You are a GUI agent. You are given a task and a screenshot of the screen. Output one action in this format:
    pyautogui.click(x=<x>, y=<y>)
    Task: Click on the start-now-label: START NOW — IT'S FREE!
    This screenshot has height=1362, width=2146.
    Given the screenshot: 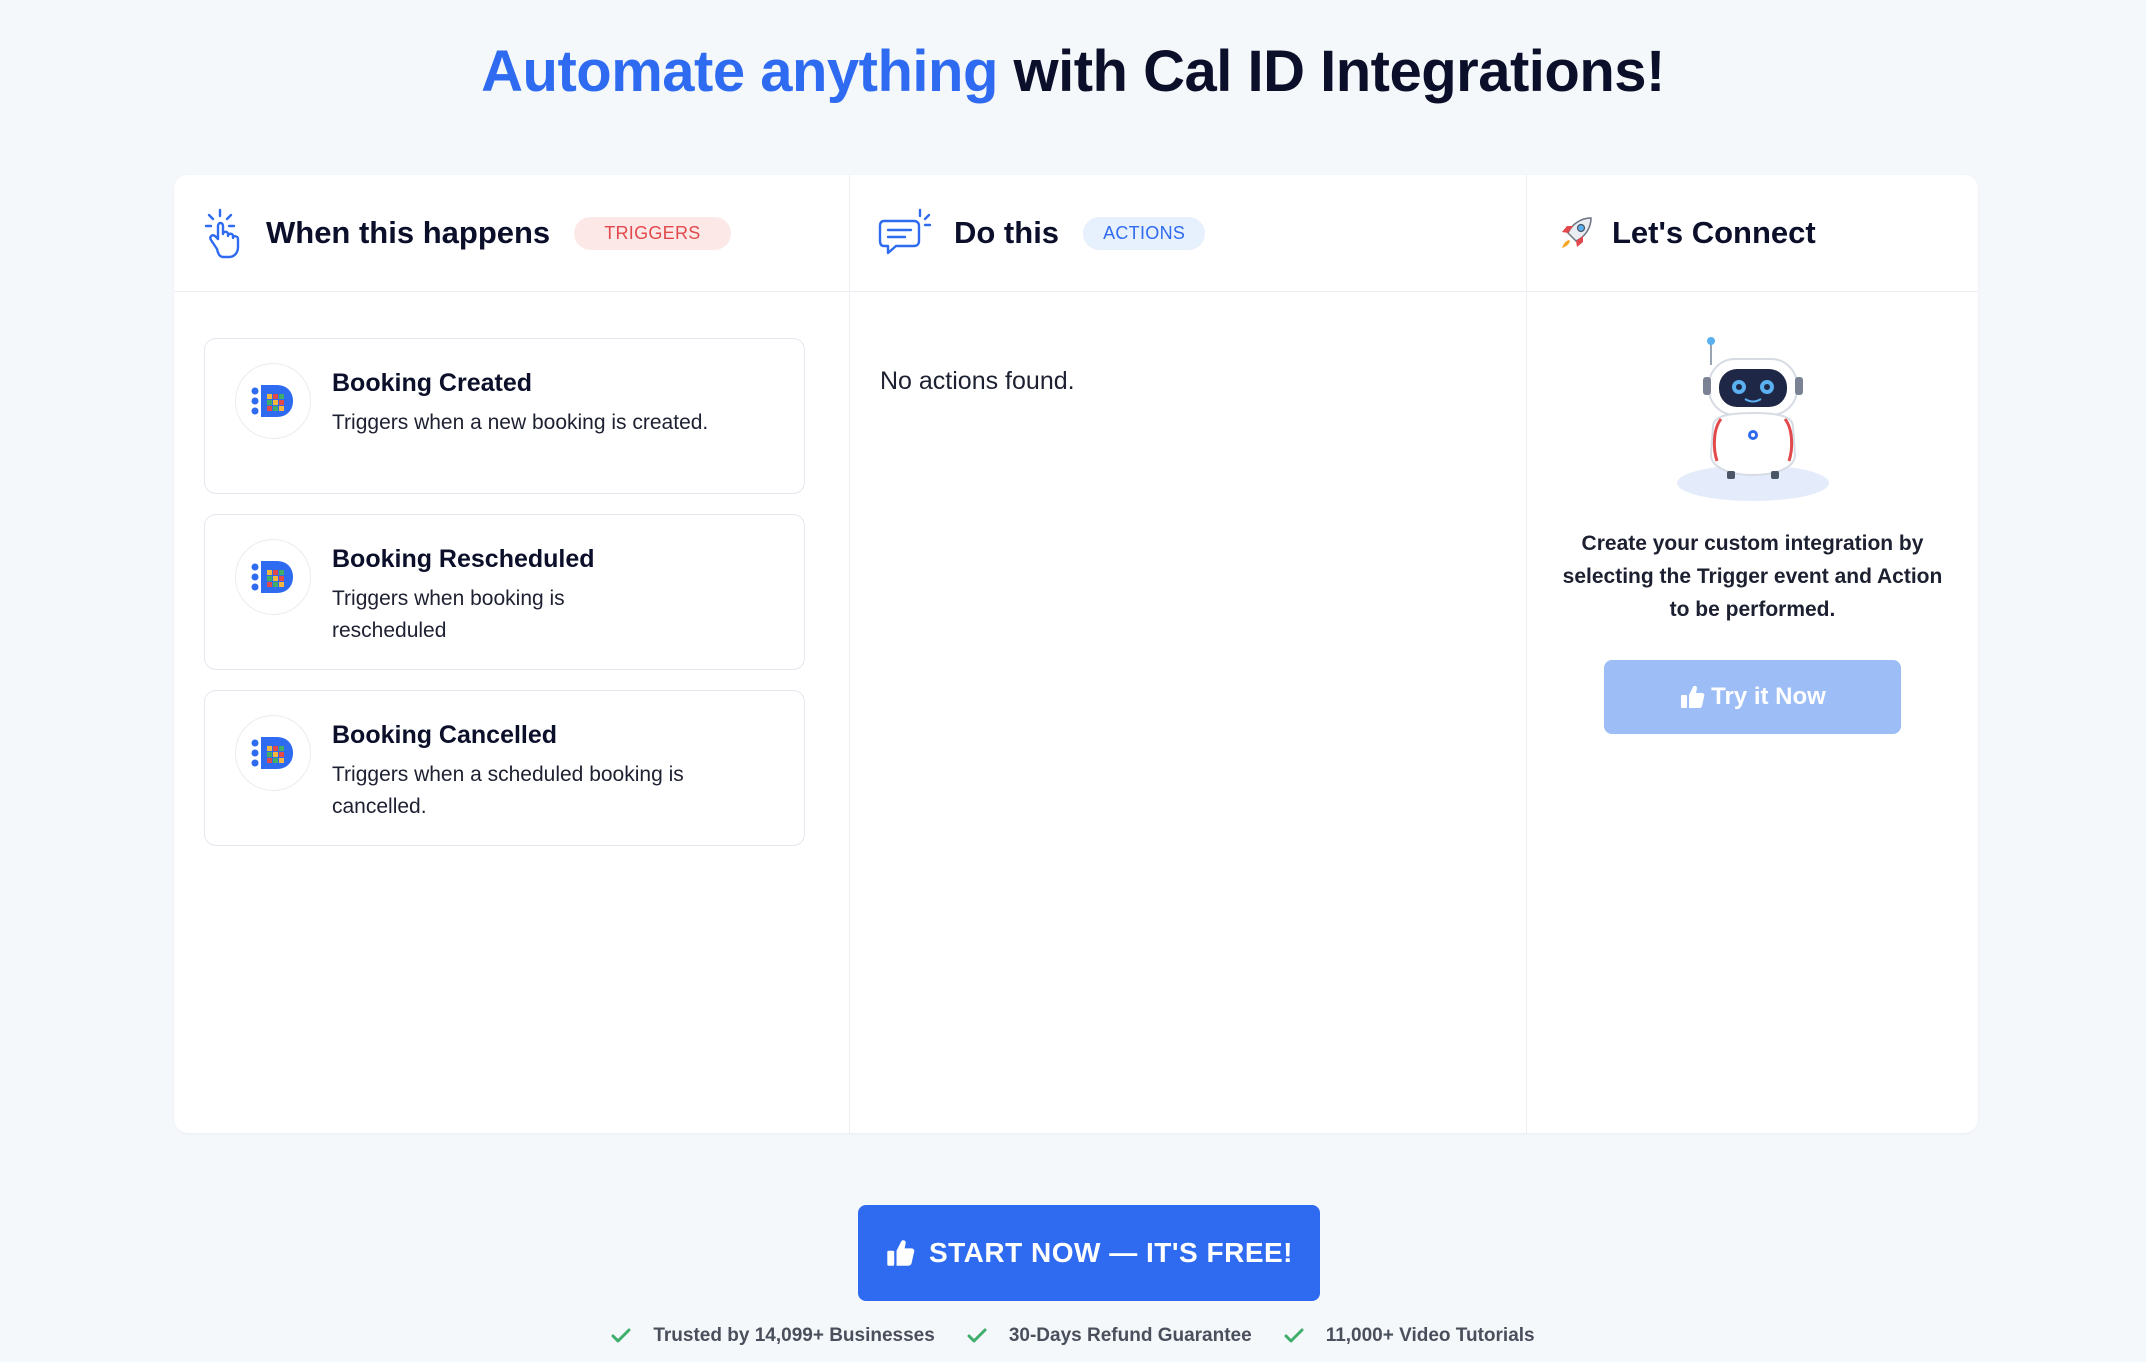 What is the action you would take?
    pyautogui.click(x=1110, y=1252)
    